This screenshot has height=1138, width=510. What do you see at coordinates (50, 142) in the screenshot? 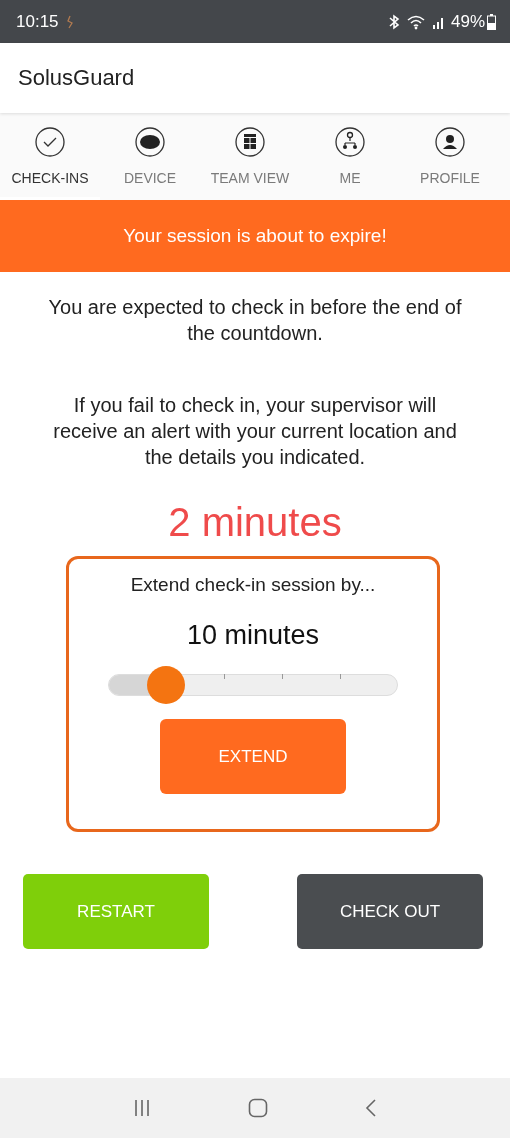
I see `check-circle-icon` at bounding box center [50, 142].